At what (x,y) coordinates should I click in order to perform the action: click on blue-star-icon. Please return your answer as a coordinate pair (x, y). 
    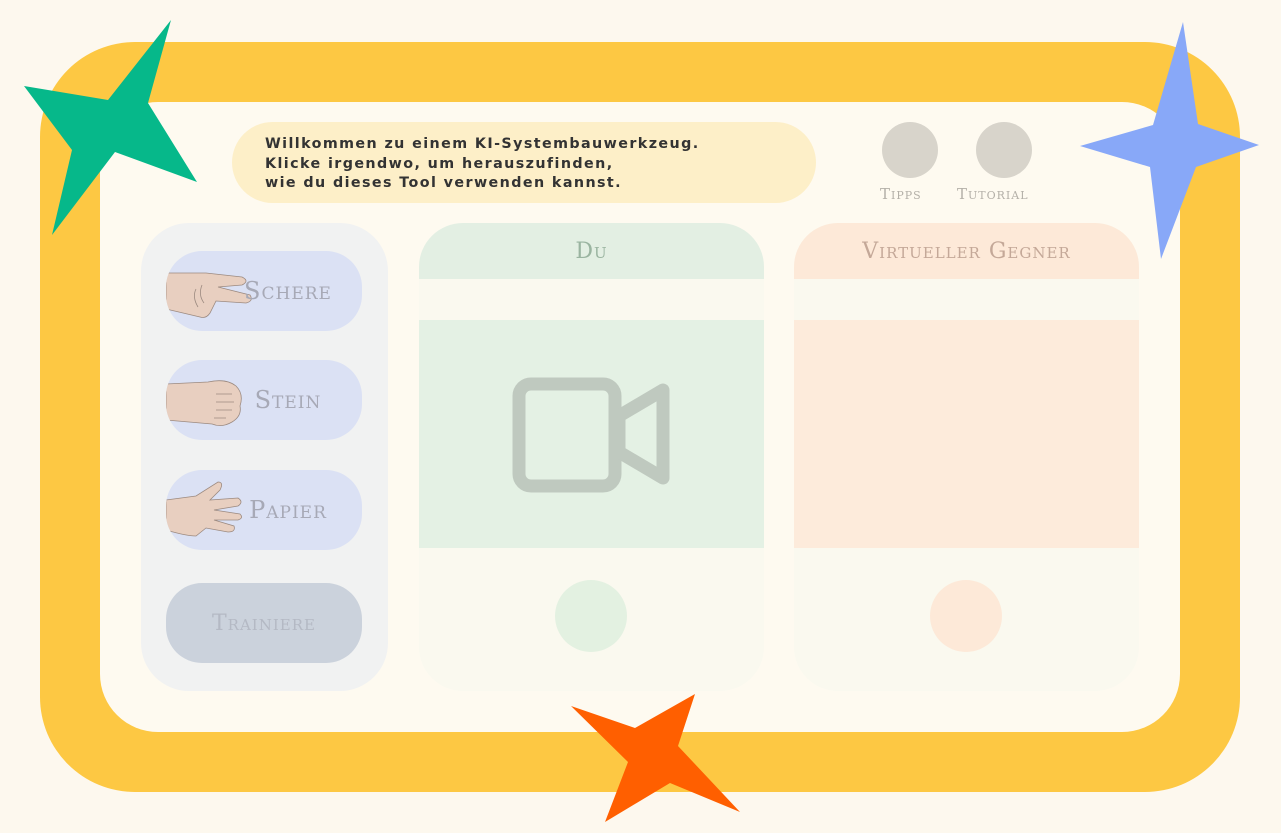
    Looking at the image, I should click on (1169, 140).